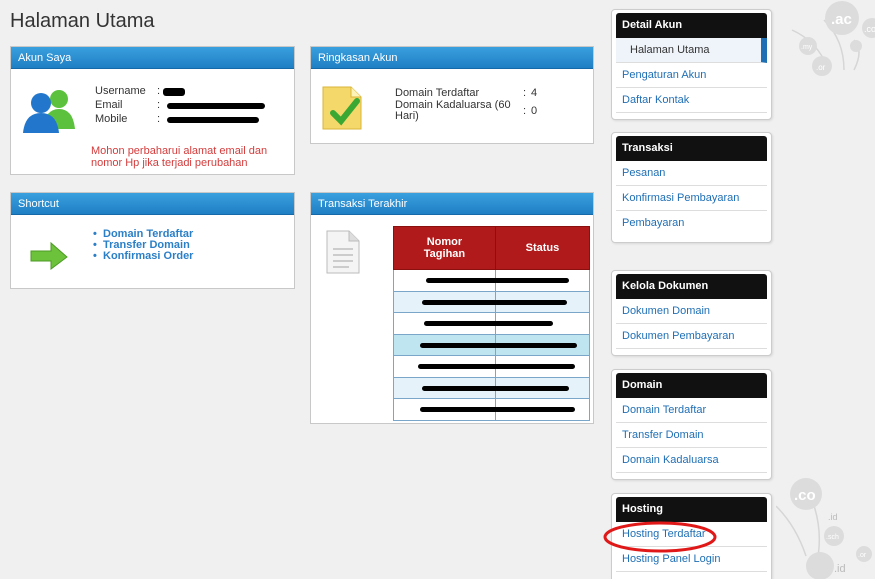 This screenshot has height=579, width=875. Describe the element at coordinates (841, 19) in the screenshot. I see `tld-label-ac: .ac` at that location.